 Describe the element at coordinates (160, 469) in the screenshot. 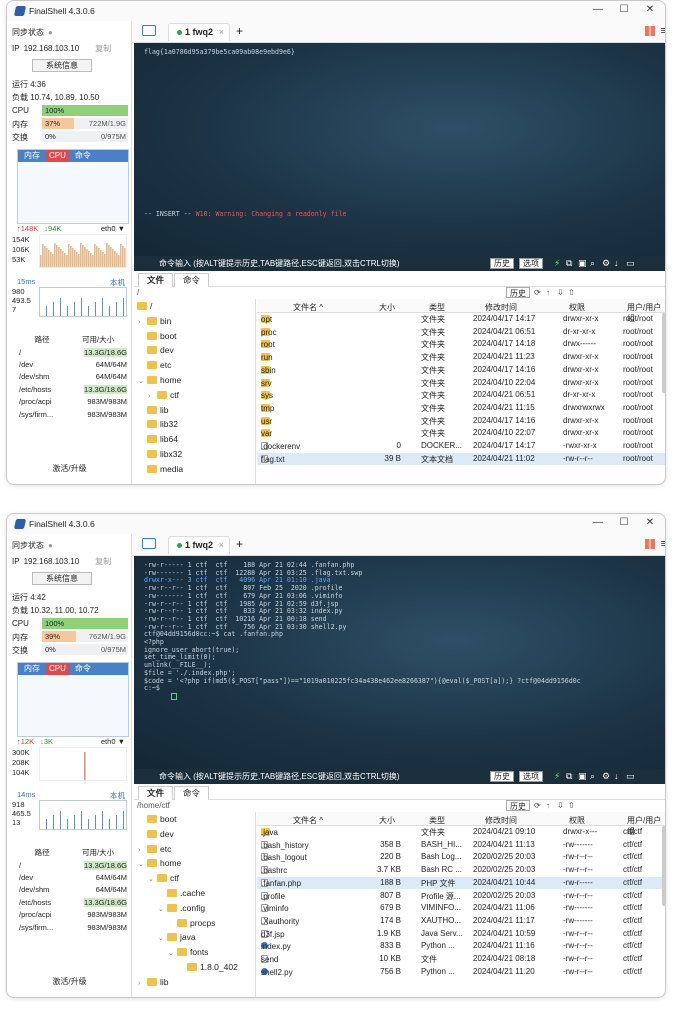

I see `tree-node: media` at that location.